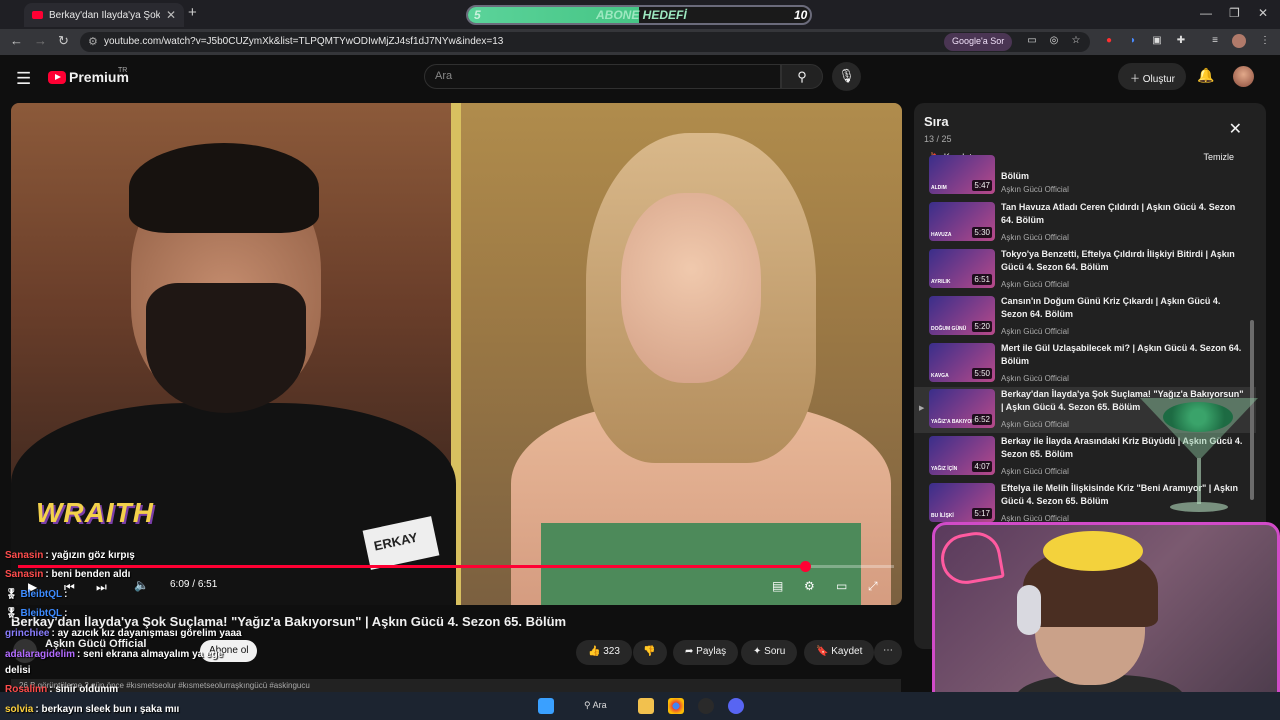 The height and width of the screenshot is (720, 1280). What do you see at coordinates (757, 651) in the screenshot?
I see `sparkle-icon: ✦` at bounding box center [757, 651].